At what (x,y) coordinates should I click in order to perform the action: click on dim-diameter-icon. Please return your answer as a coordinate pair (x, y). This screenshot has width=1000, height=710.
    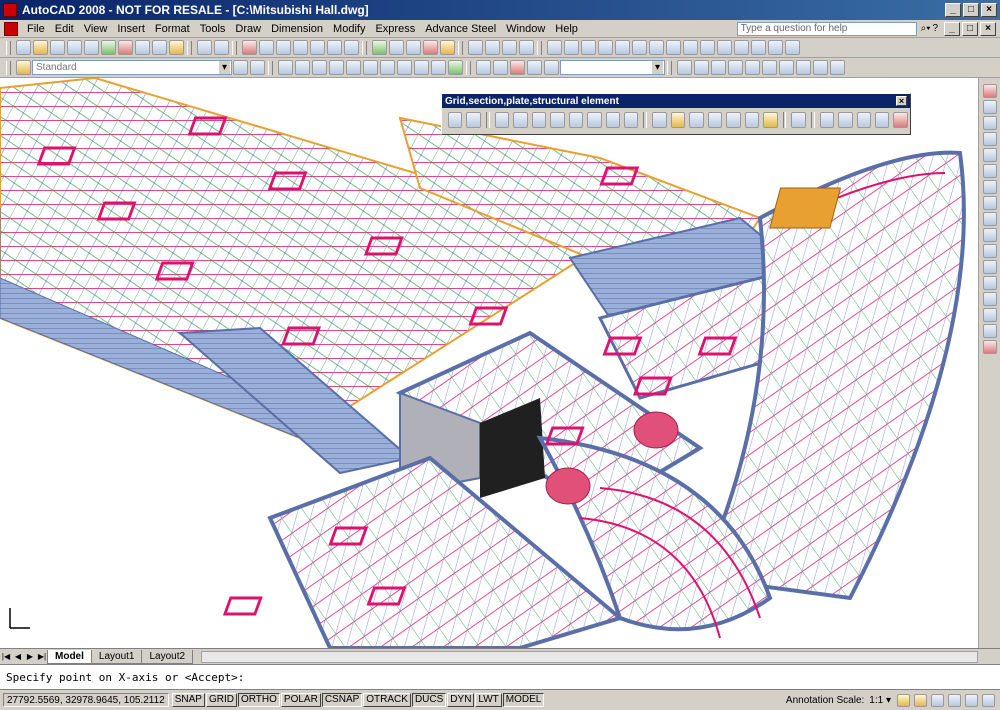
    Looking at the image, I should click on (656, 47).